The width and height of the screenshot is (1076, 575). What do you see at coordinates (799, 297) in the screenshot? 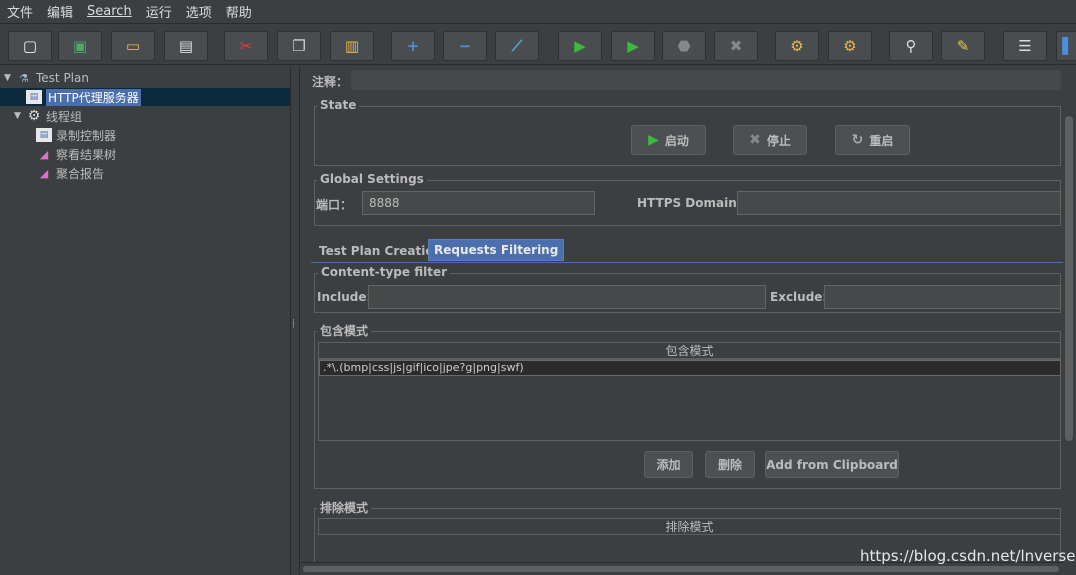
I see `exclude-label: Exclude:` at bounding box center [799, 297].